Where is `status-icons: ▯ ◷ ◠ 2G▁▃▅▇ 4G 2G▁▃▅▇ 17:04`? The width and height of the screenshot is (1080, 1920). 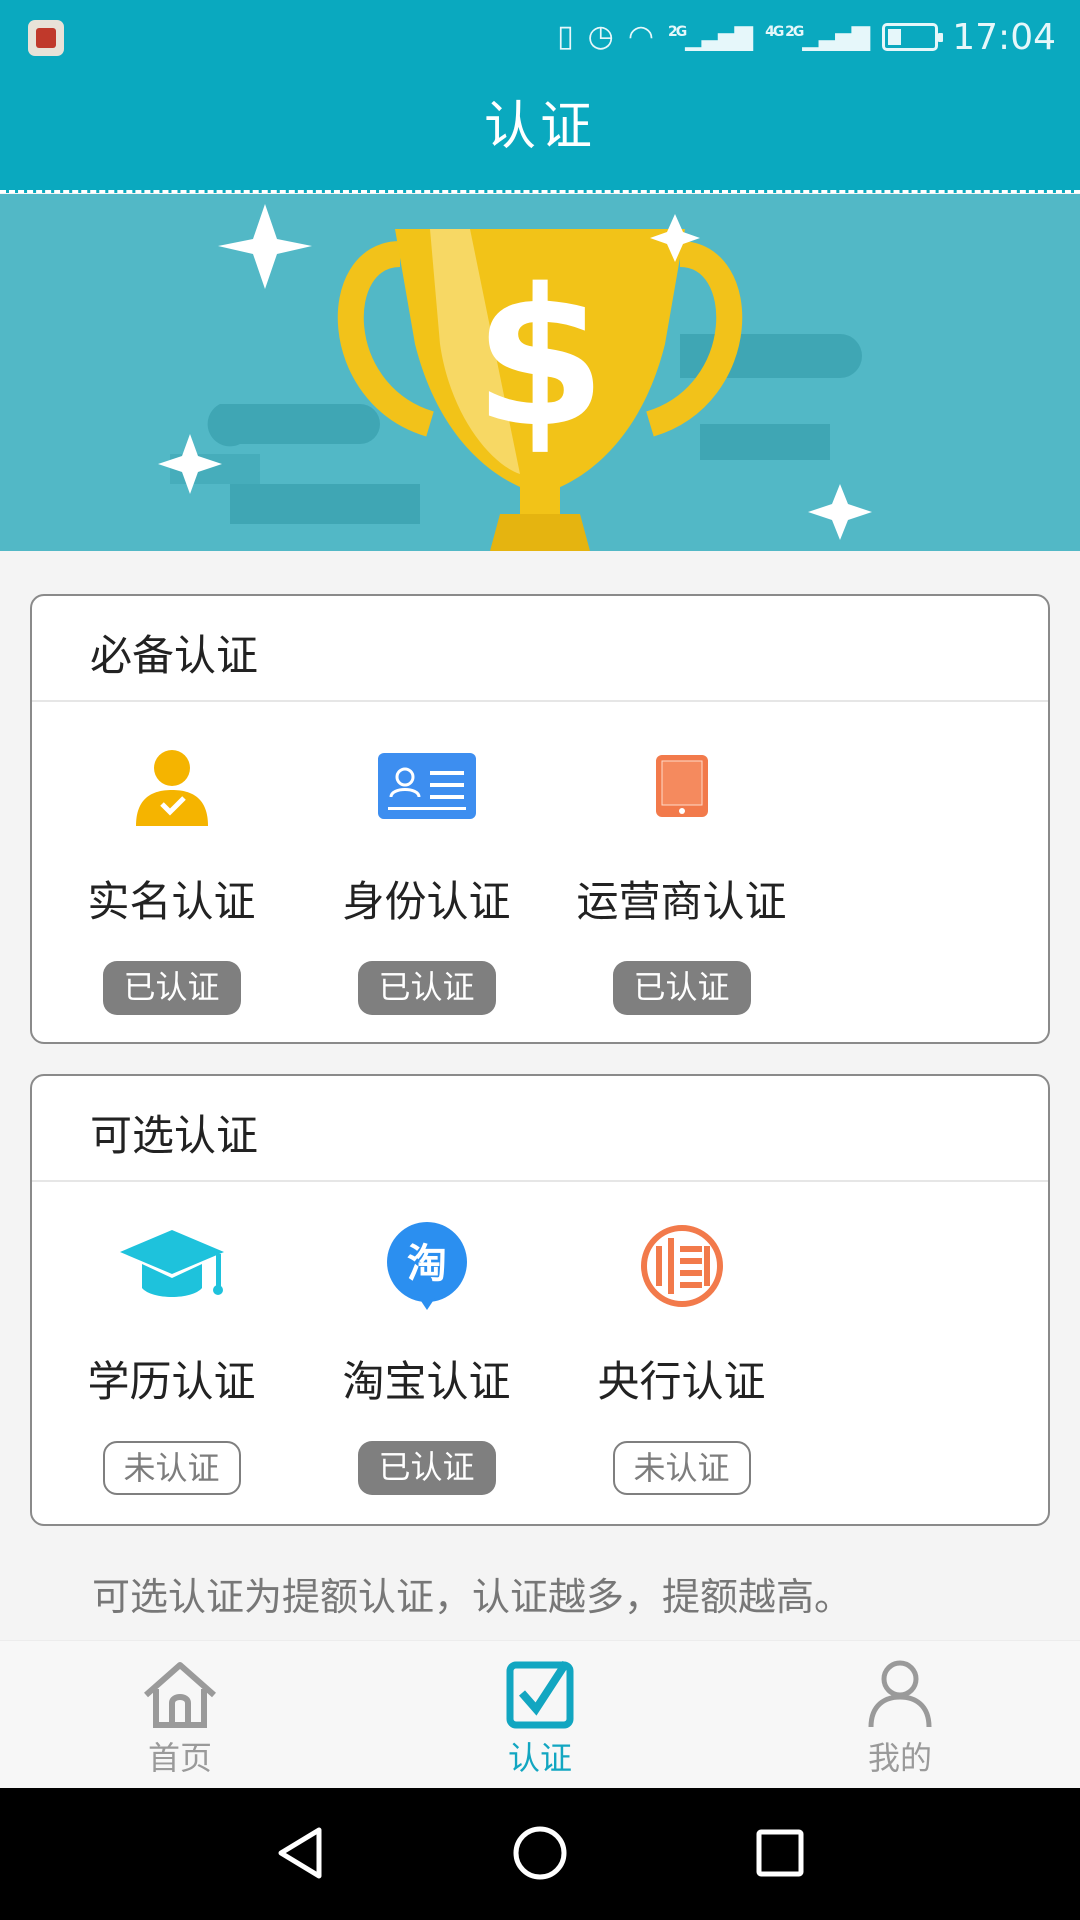 status-icons: ▯ ◷ ◠ 2G▁▃▅▇ 4G 2G▁▃▅▇ 17:04 is located at coordinates (806, 37).